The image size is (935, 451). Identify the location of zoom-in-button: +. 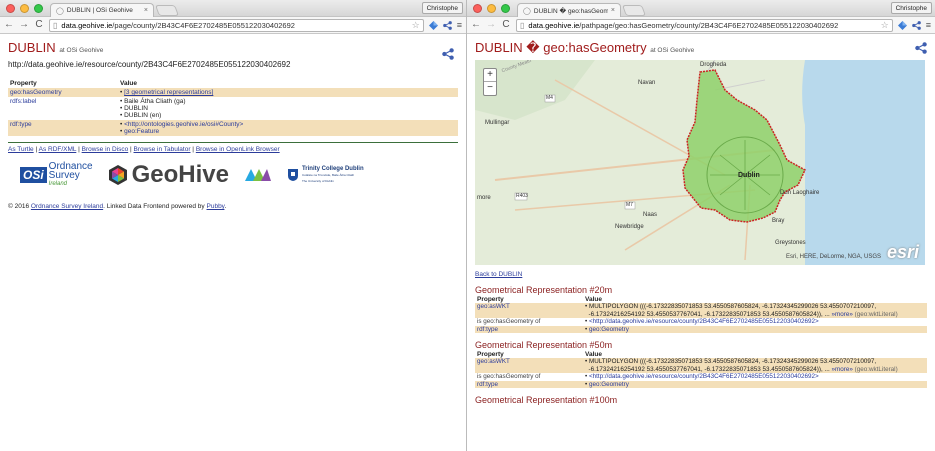
(490, 75).